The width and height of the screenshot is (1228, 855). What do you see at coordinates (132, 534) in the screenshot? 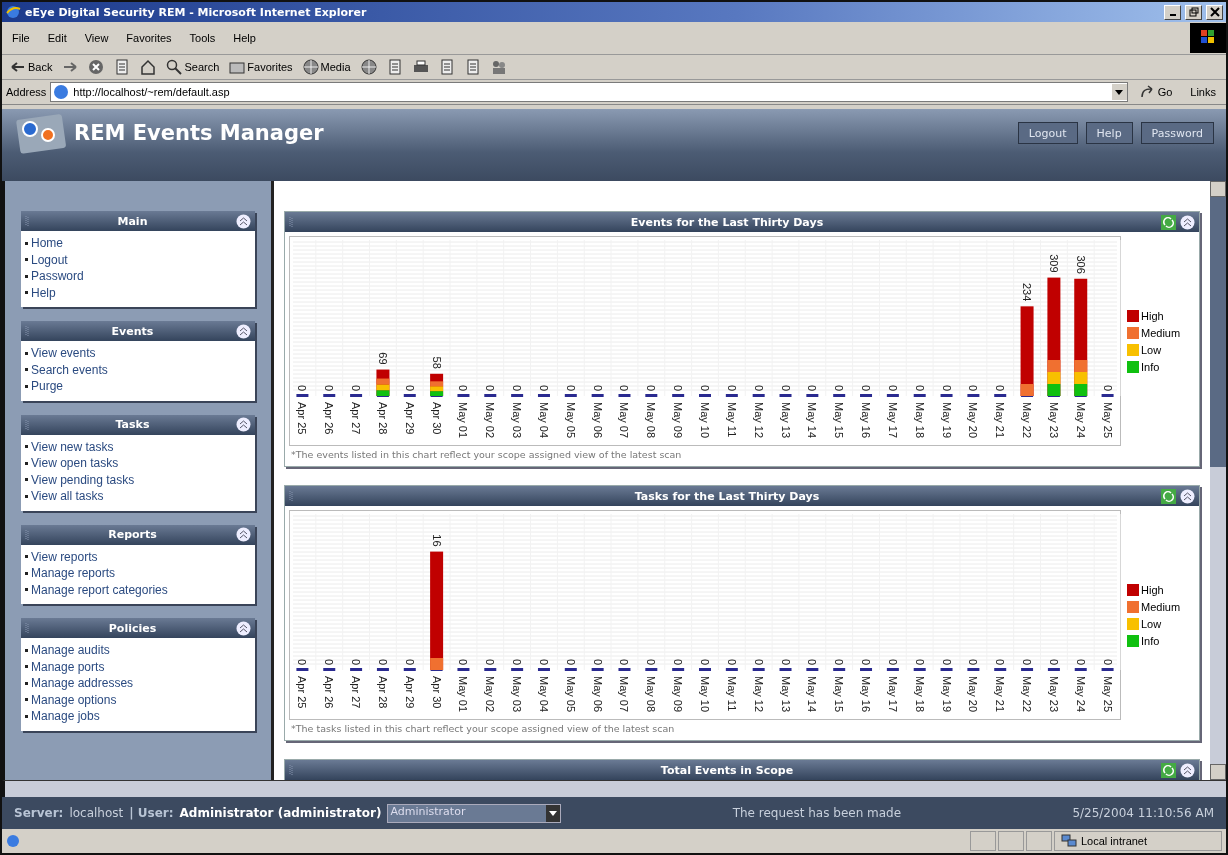
I see `panel-title: Reports` at bounding box center [132, 534].